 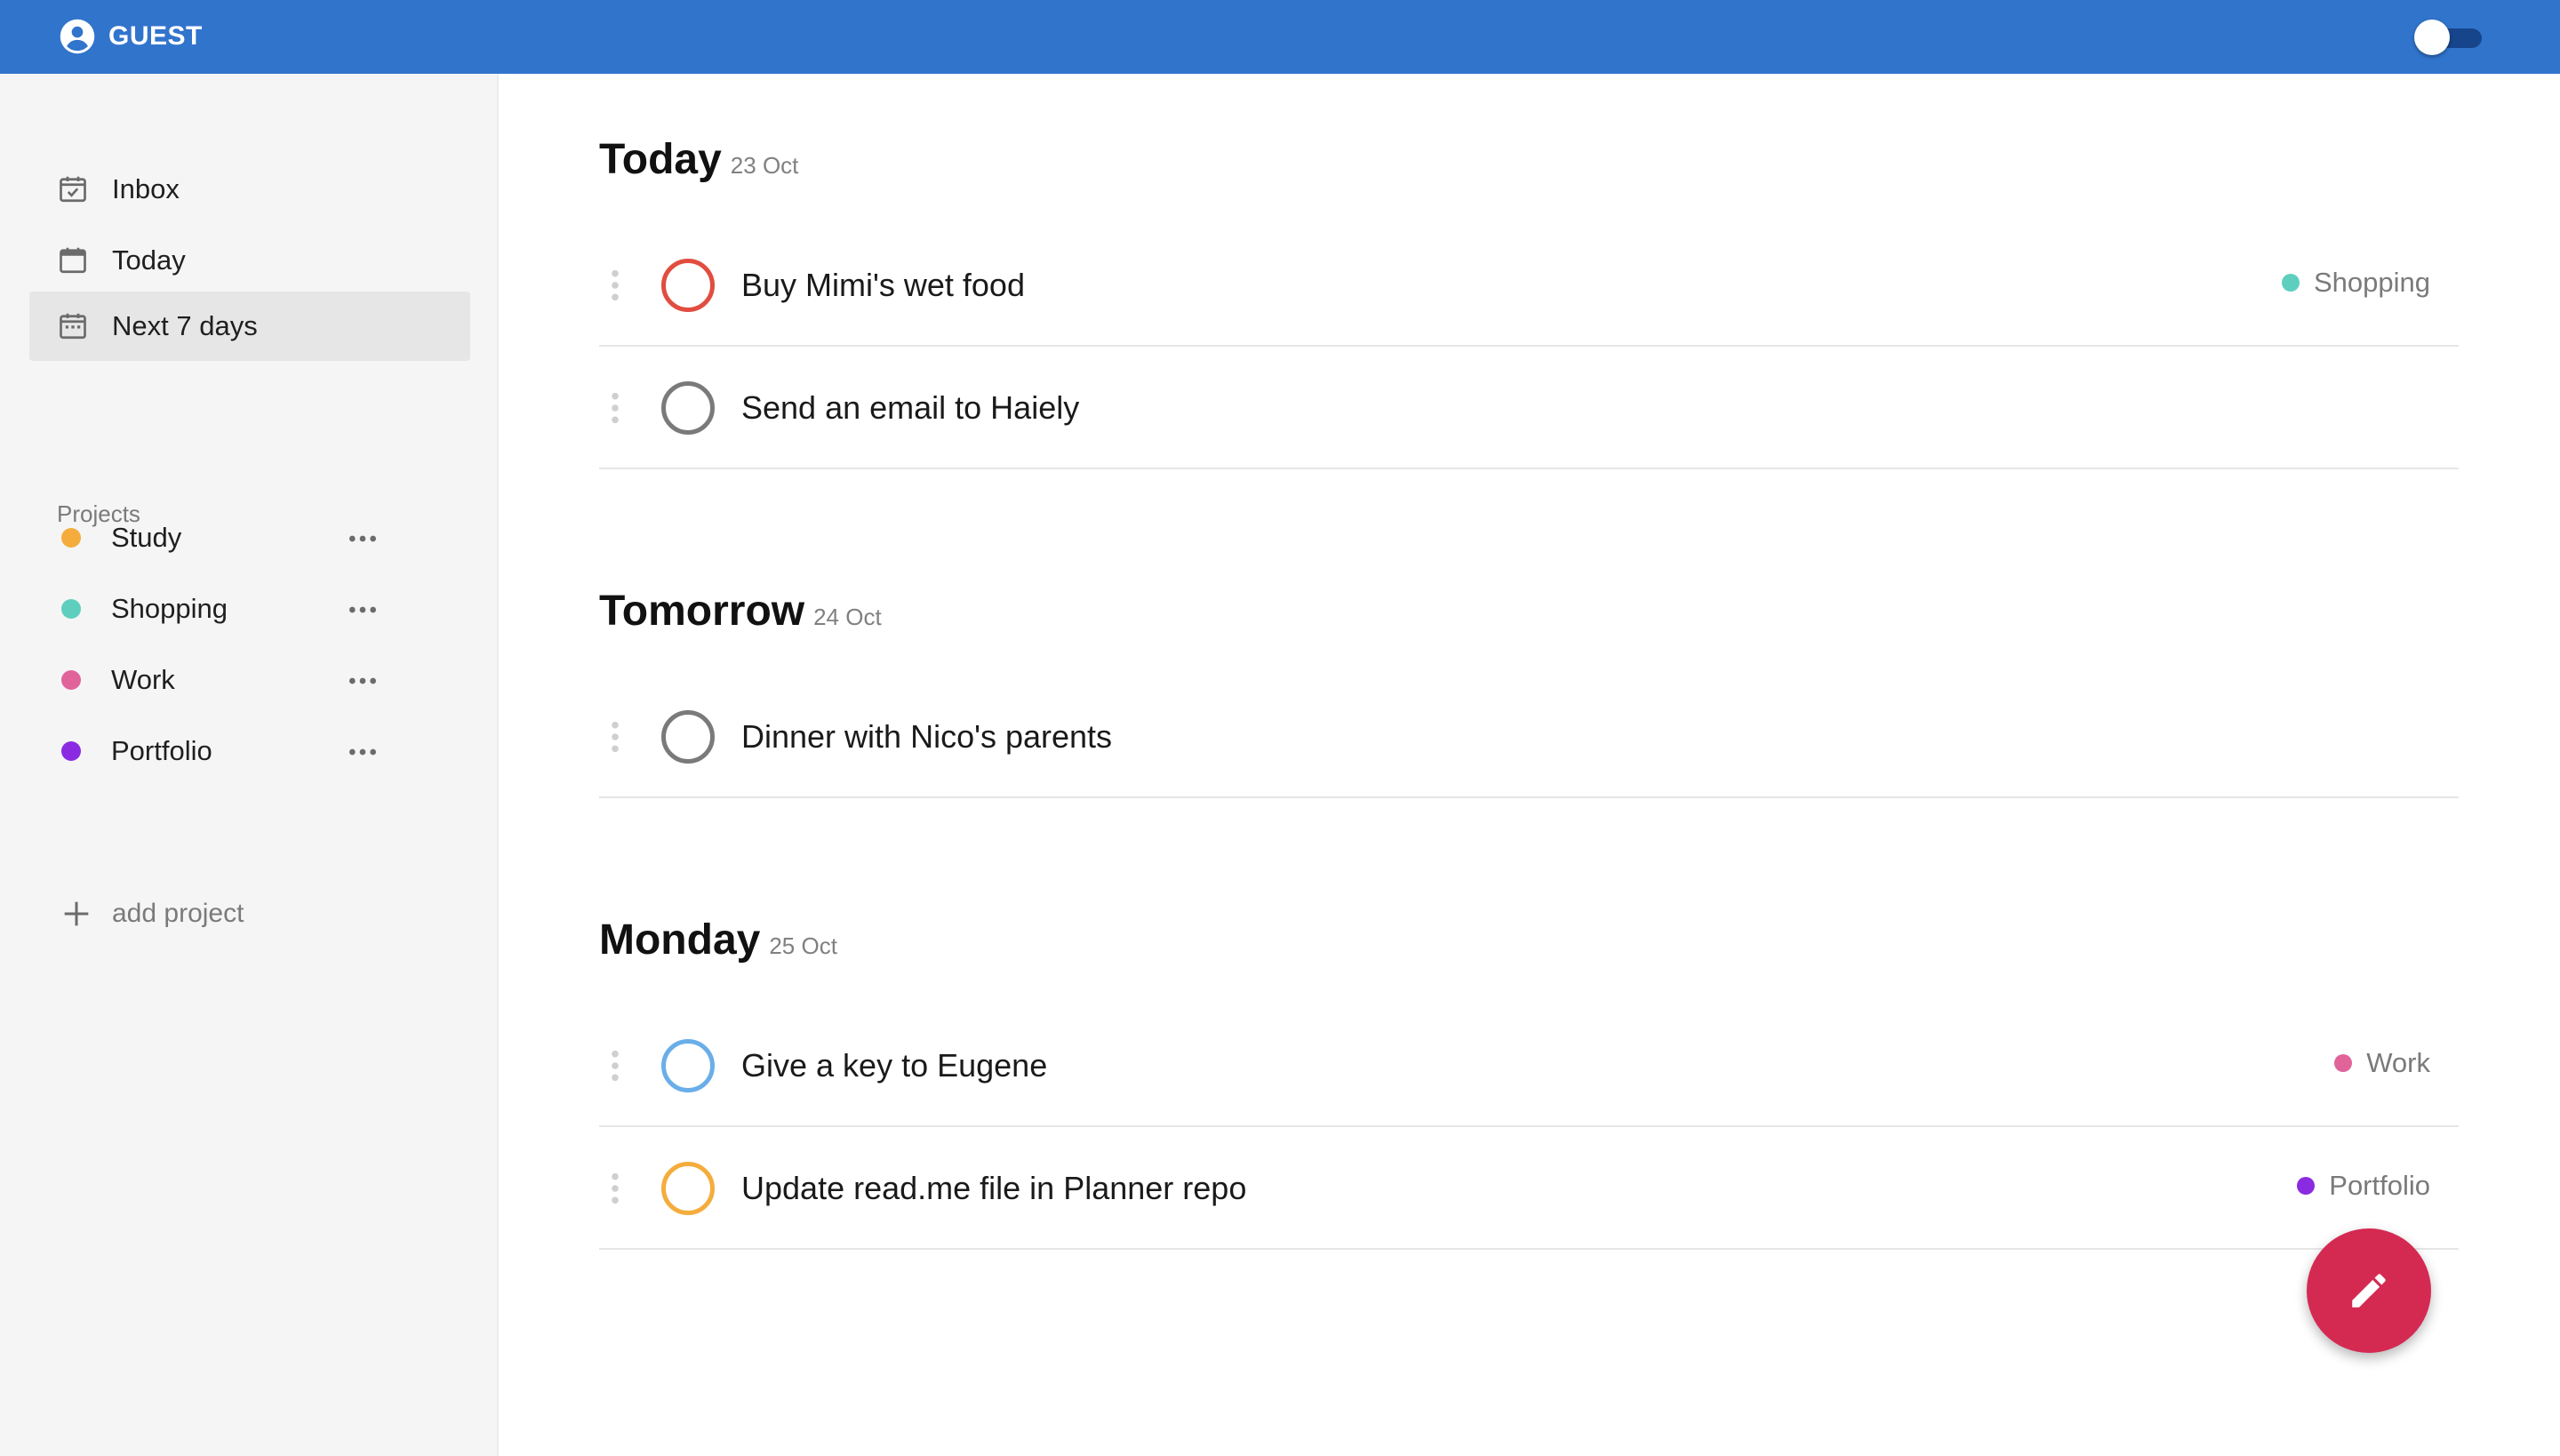 I want to click on section-day: Monday, so click(x=680, y=940).